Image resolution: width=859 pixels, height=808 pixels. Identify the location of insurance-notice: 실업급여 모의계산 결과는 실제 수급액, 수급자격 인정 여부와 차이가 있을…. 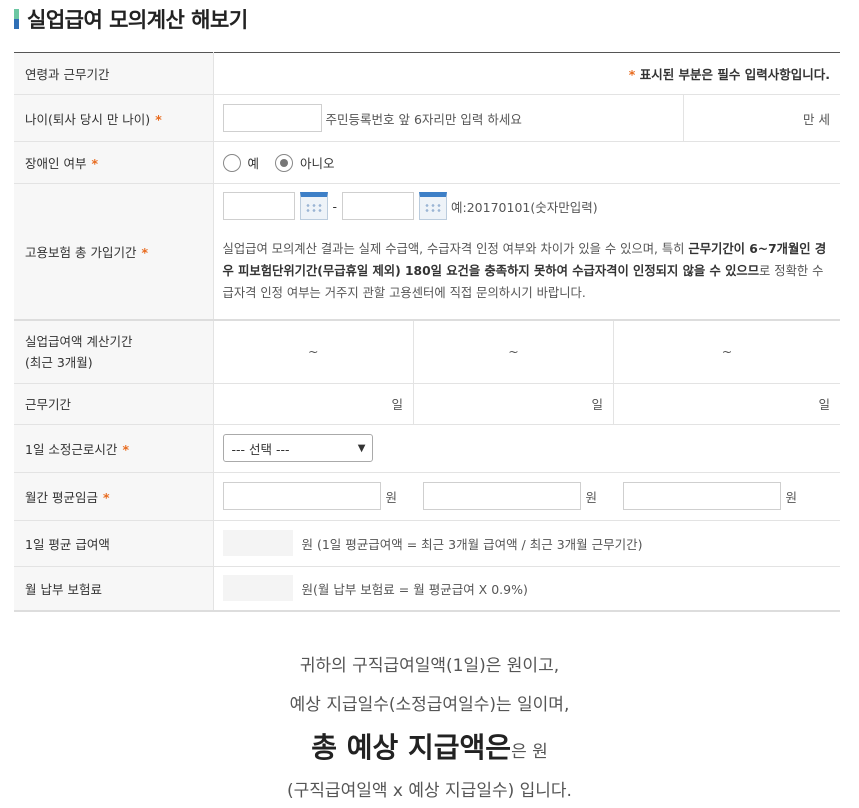
(524, 271).